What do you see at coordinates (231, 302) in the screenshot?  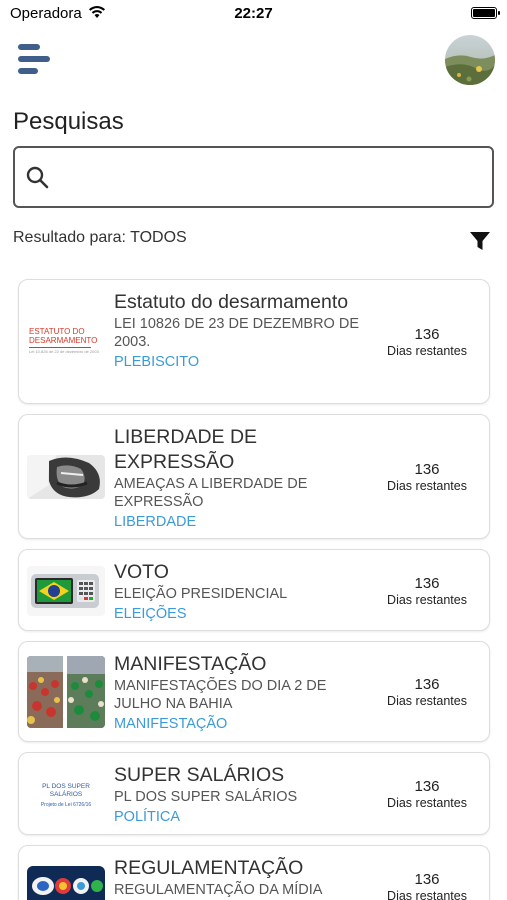 I see `card-title: Estatuto do desarmamento` at bounding box center [231, 302].